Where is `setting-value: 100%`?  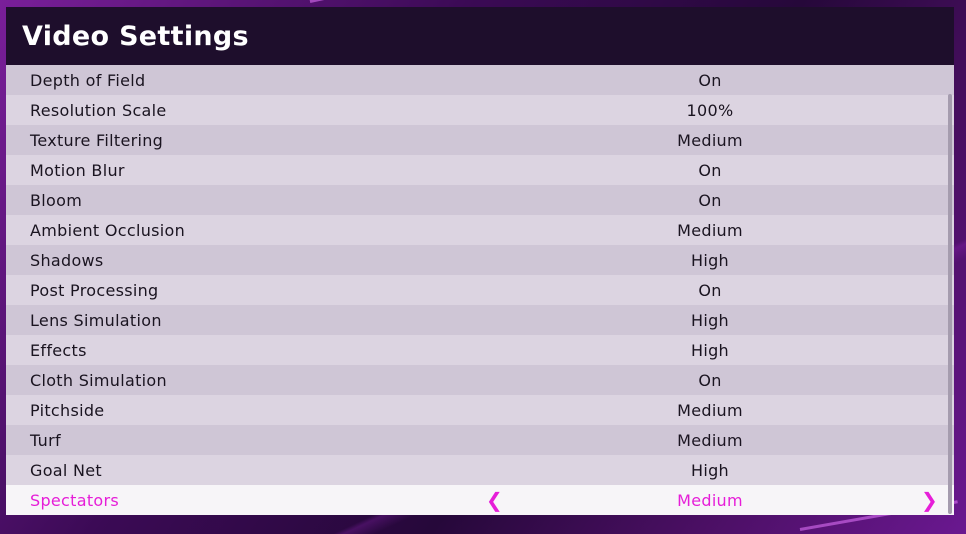 setting-value: 100% is located at coordinates (710, 110).